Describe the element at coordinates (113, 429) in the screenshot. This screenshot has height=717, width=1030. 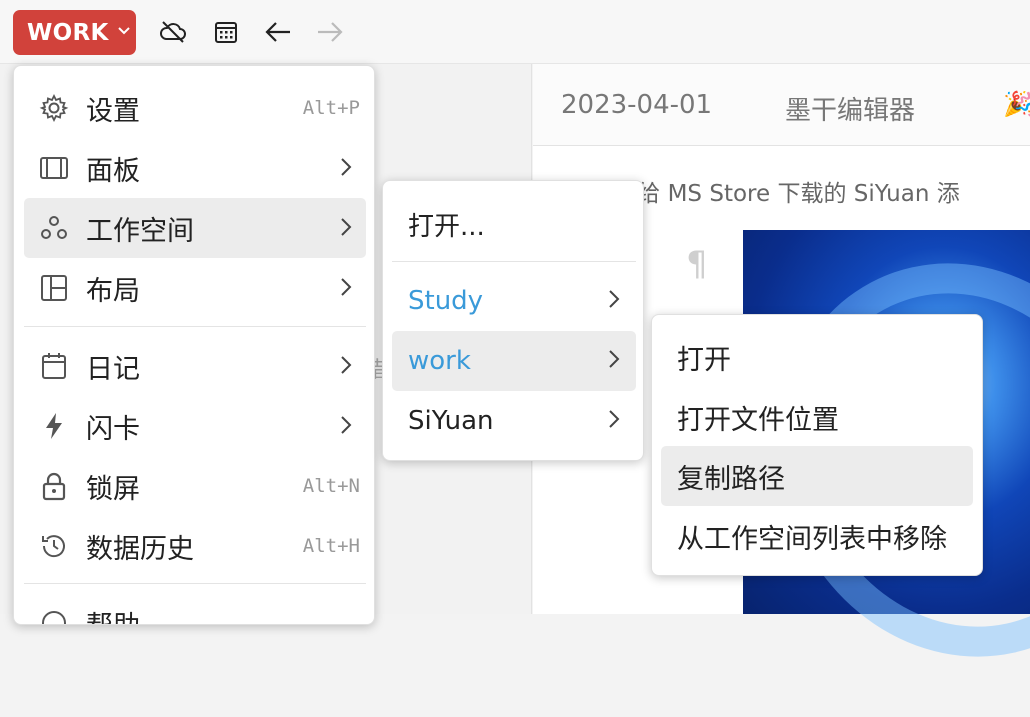
I see `menu-item-label: 闪卡` at that location.